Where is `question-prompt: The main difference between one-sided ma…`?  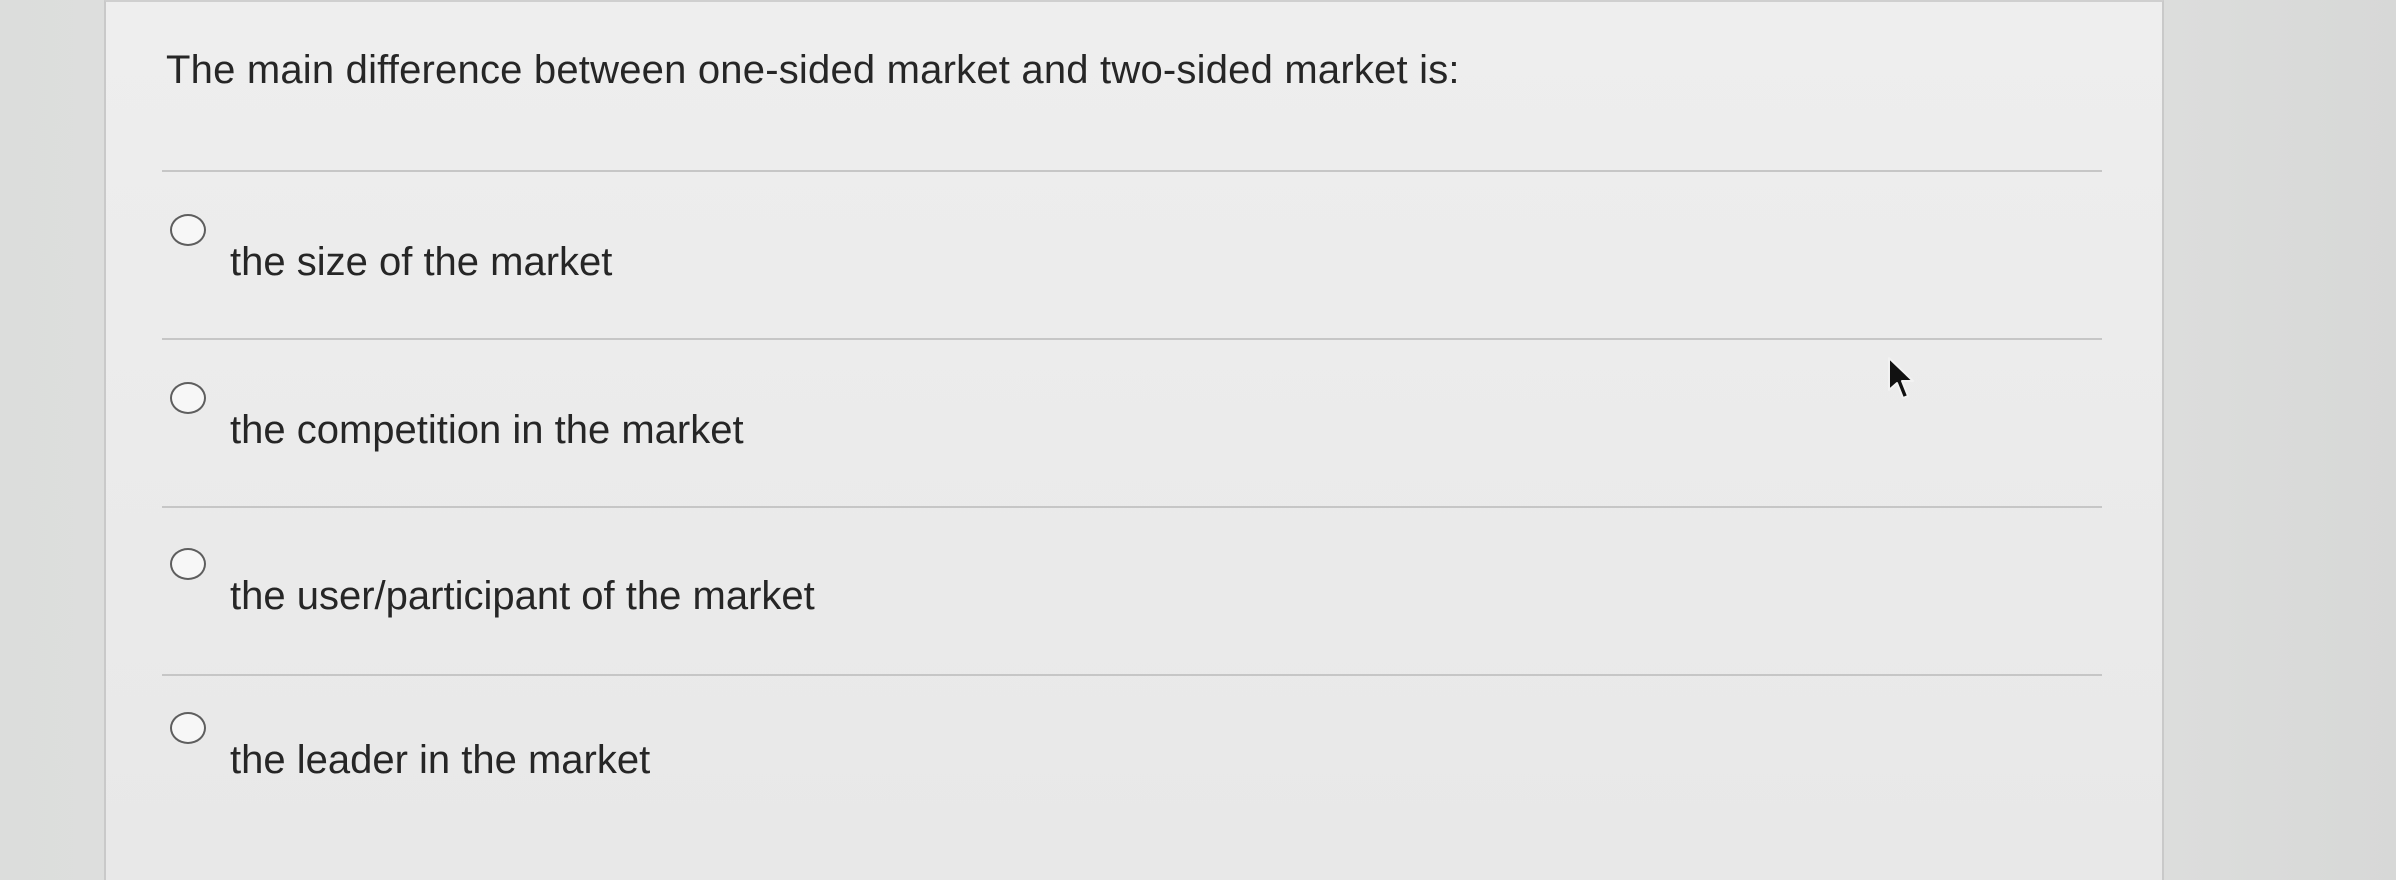 question-prompt: The main difference between one-sided ma… is located at coordinates (813, 70).